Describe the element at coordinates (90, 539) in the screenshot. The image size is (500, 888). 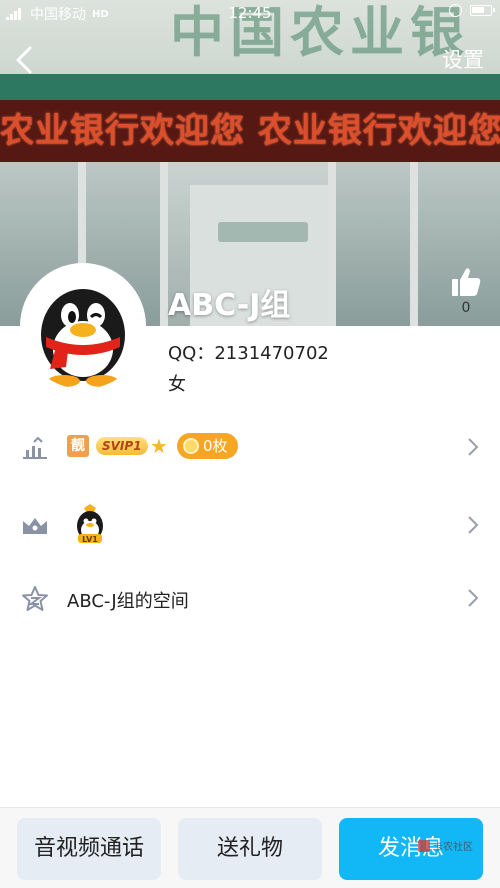
I see `level-text: LV1` at that location.